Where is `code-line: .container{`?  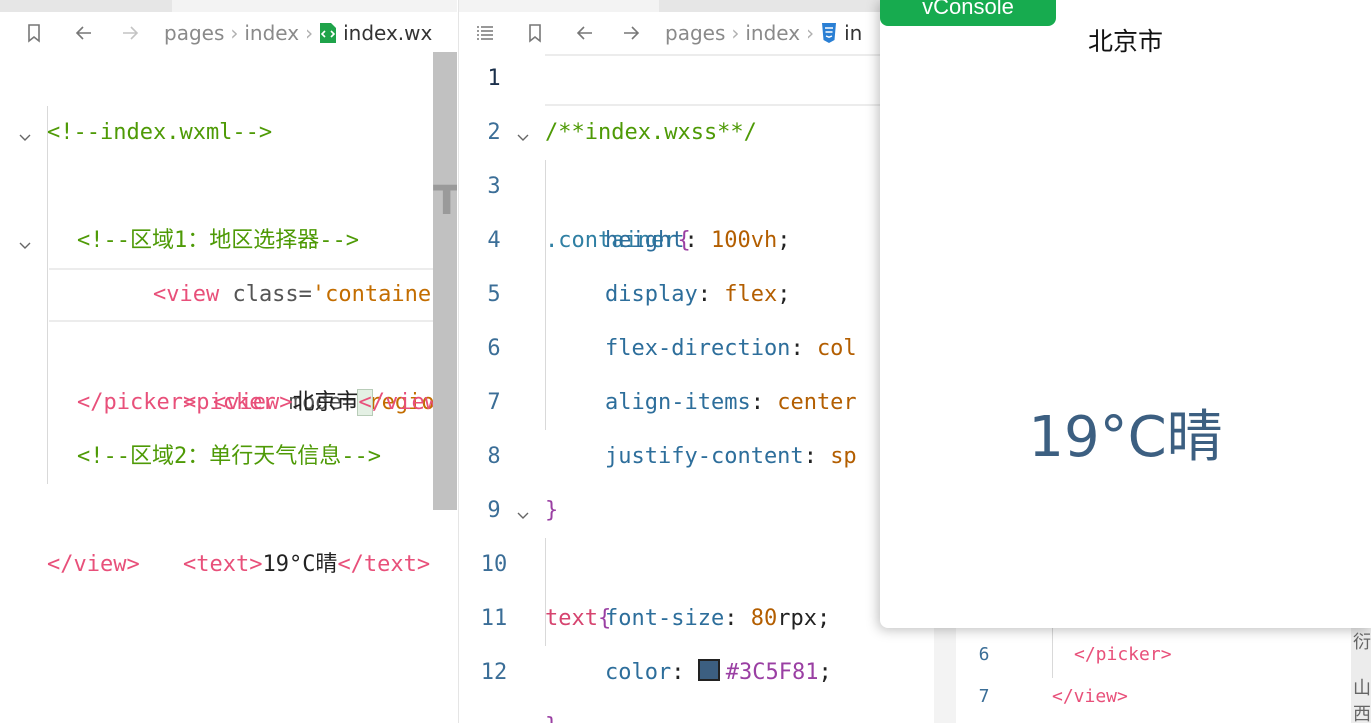 code-line: .container{ is located at coordinates (696, 179).